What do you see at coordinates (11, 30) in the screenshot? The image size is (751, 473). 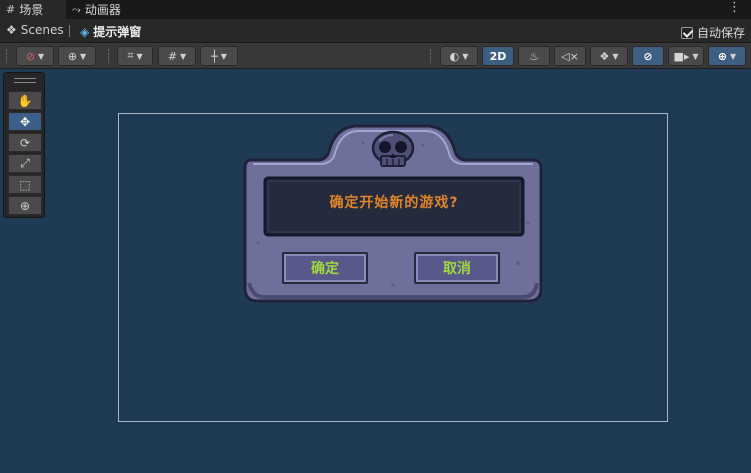 I see `unity-cube-icon: ❖` at bounding box center [11, 30].